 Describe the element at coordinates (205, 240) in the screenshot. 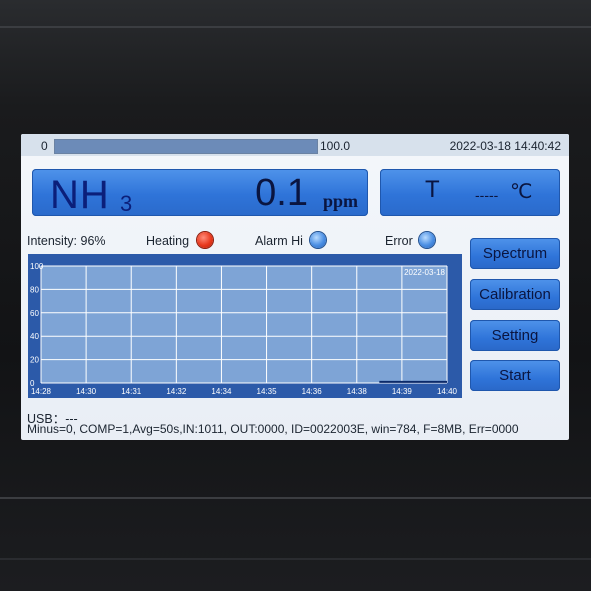

I see `heating-indicator-icon` at that location.